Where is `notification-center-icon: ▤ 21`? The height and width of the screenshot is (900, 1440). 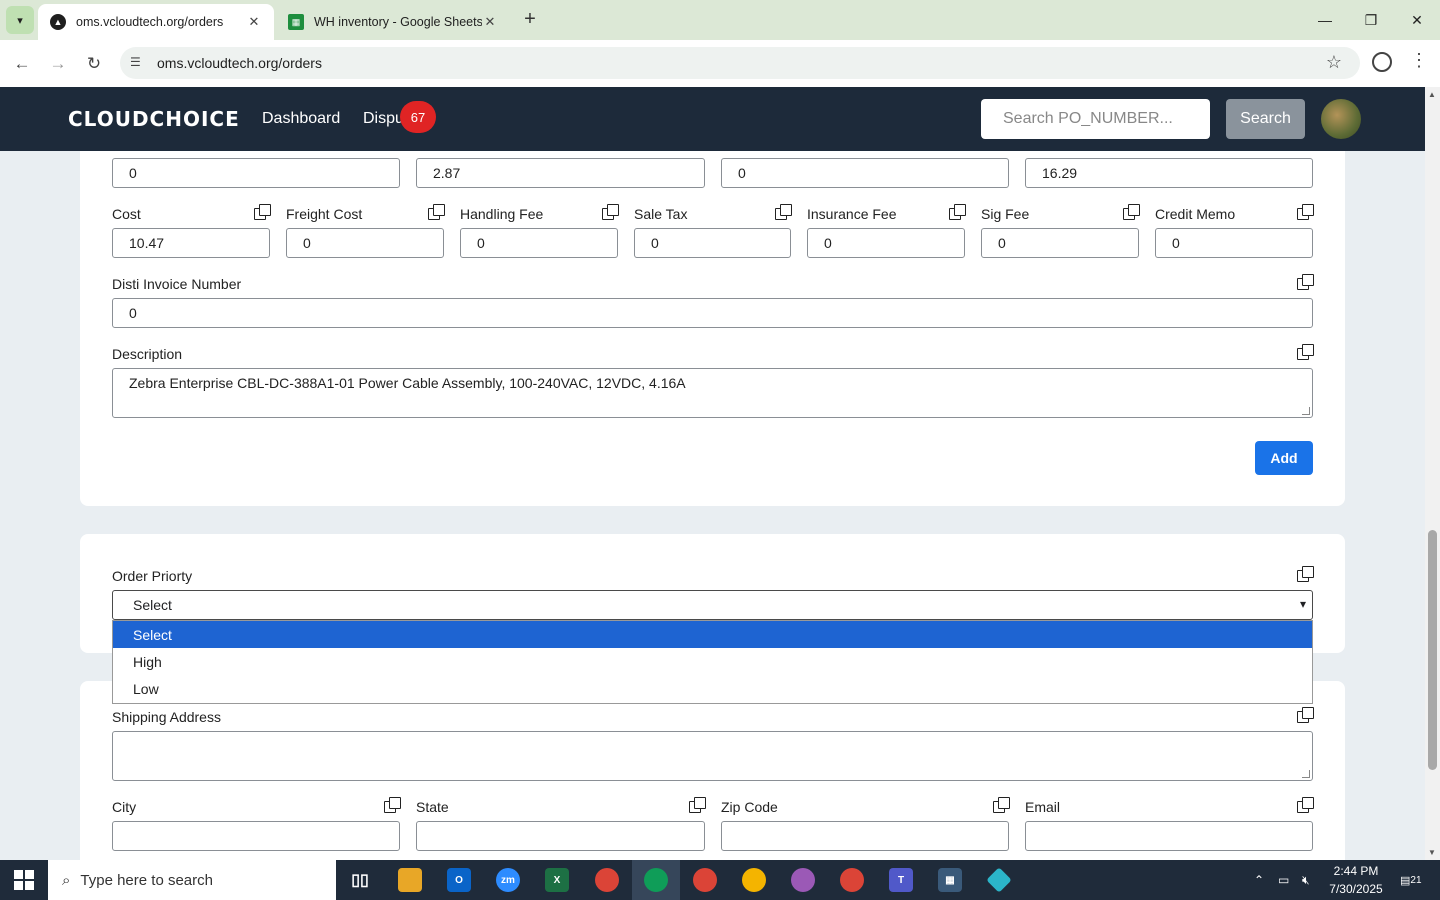
notification-center-icon: ▤ 21 is located at coordinates (1411, 880).